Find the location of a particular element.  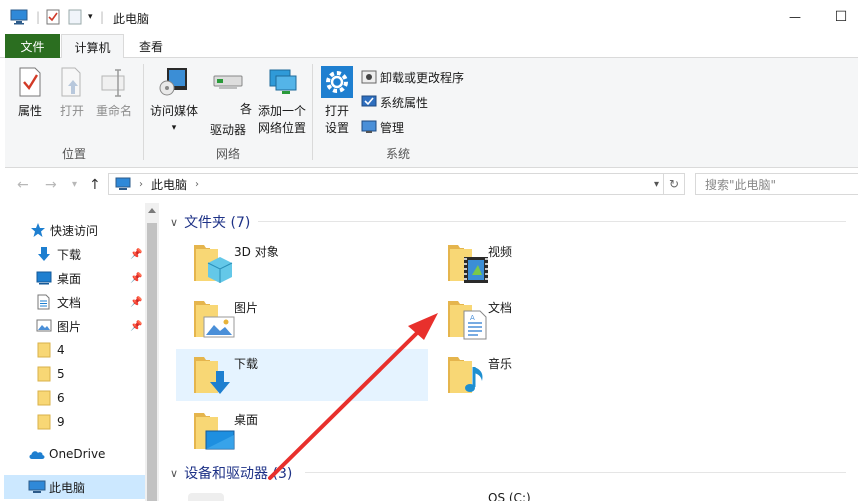

nav-item-folder-9: 9 is located at coordinates (72, 422).